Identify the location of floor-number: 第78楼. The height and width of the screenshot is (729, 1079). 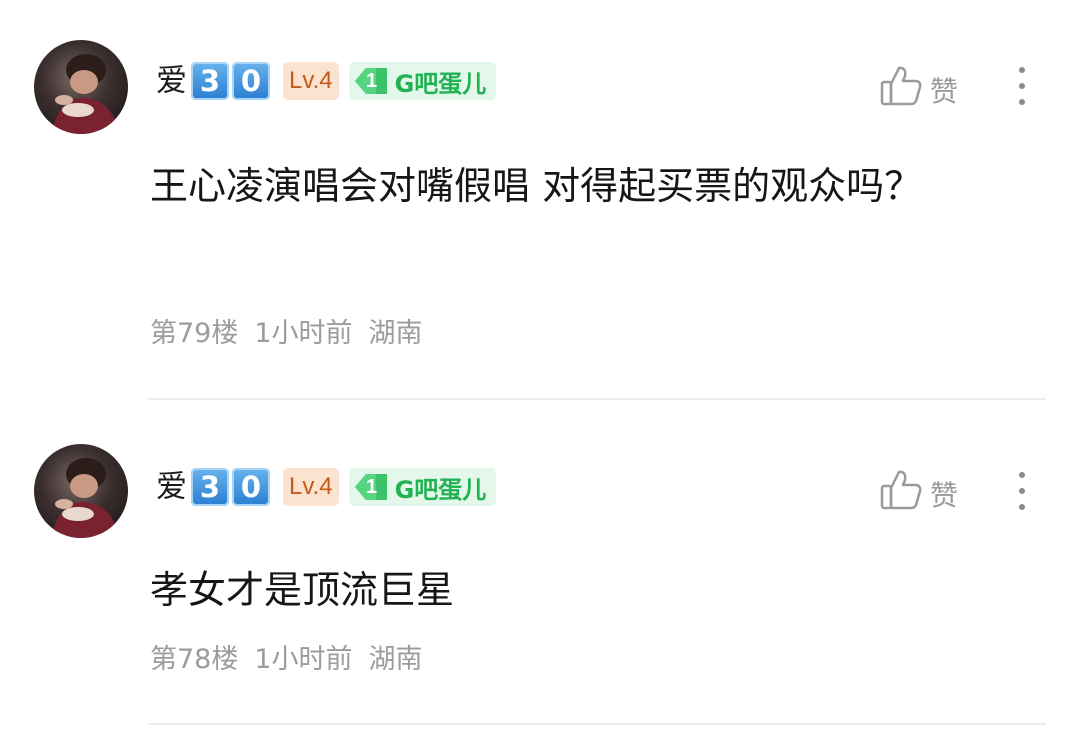
(194, 659).